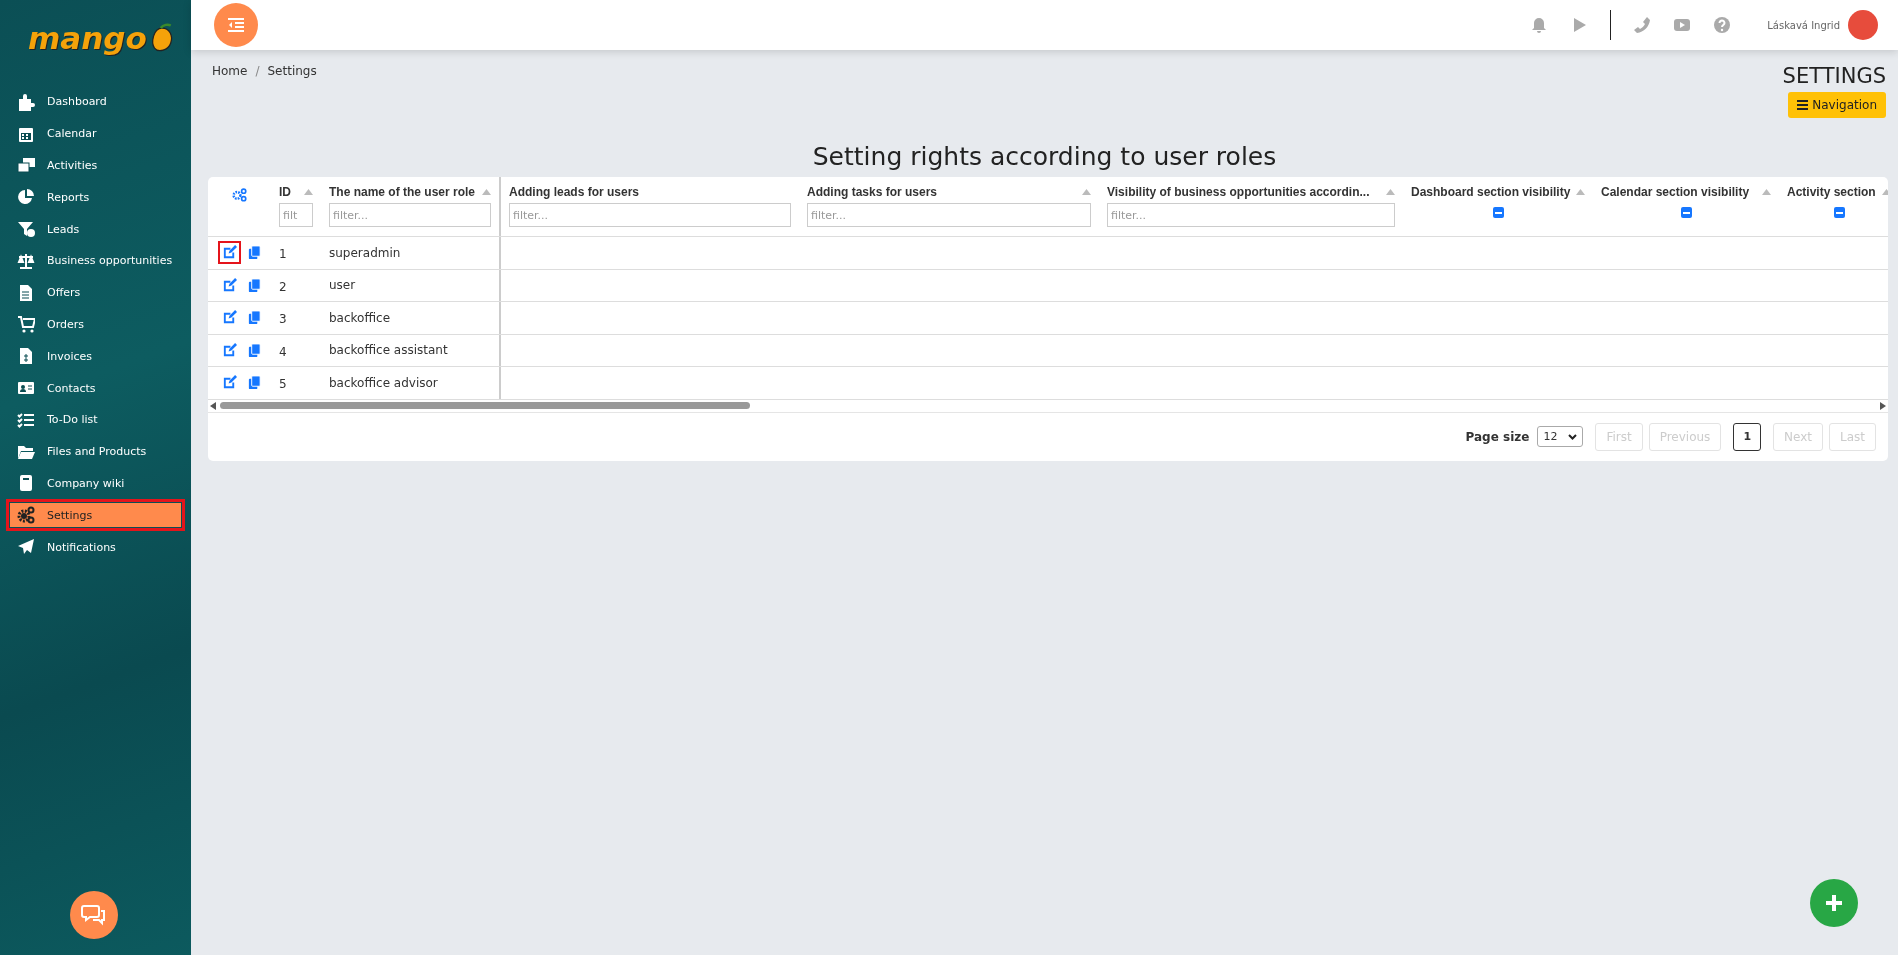  Describe the element at coordinates (26, 292) in the screenshot. I see `document-icon` at that location.